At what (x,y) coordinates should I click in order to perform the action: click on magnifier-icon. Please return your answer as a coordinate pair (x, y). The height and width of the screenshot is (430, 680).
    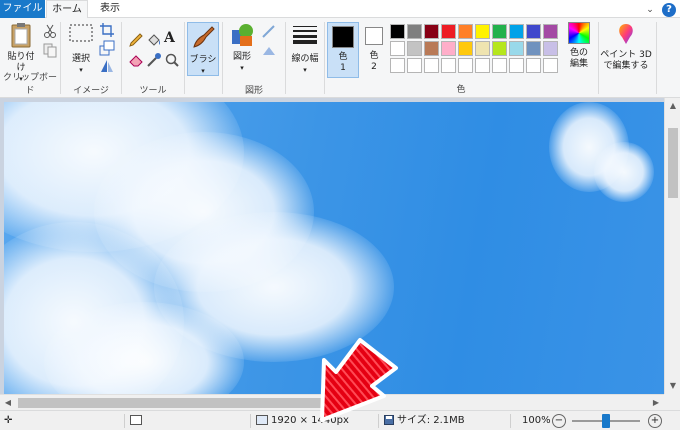
    Looking at the image, I should click on (172, 60).